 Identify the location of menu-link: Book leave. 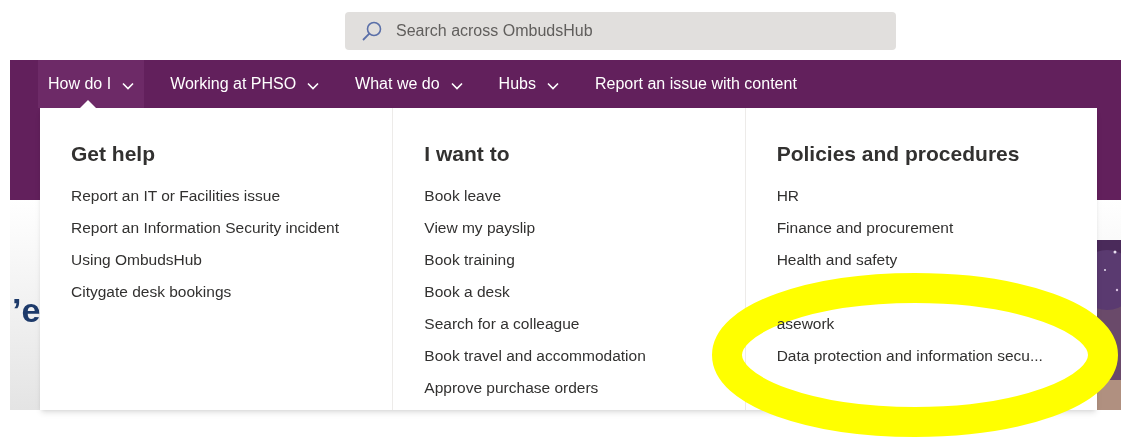
(463, 195).